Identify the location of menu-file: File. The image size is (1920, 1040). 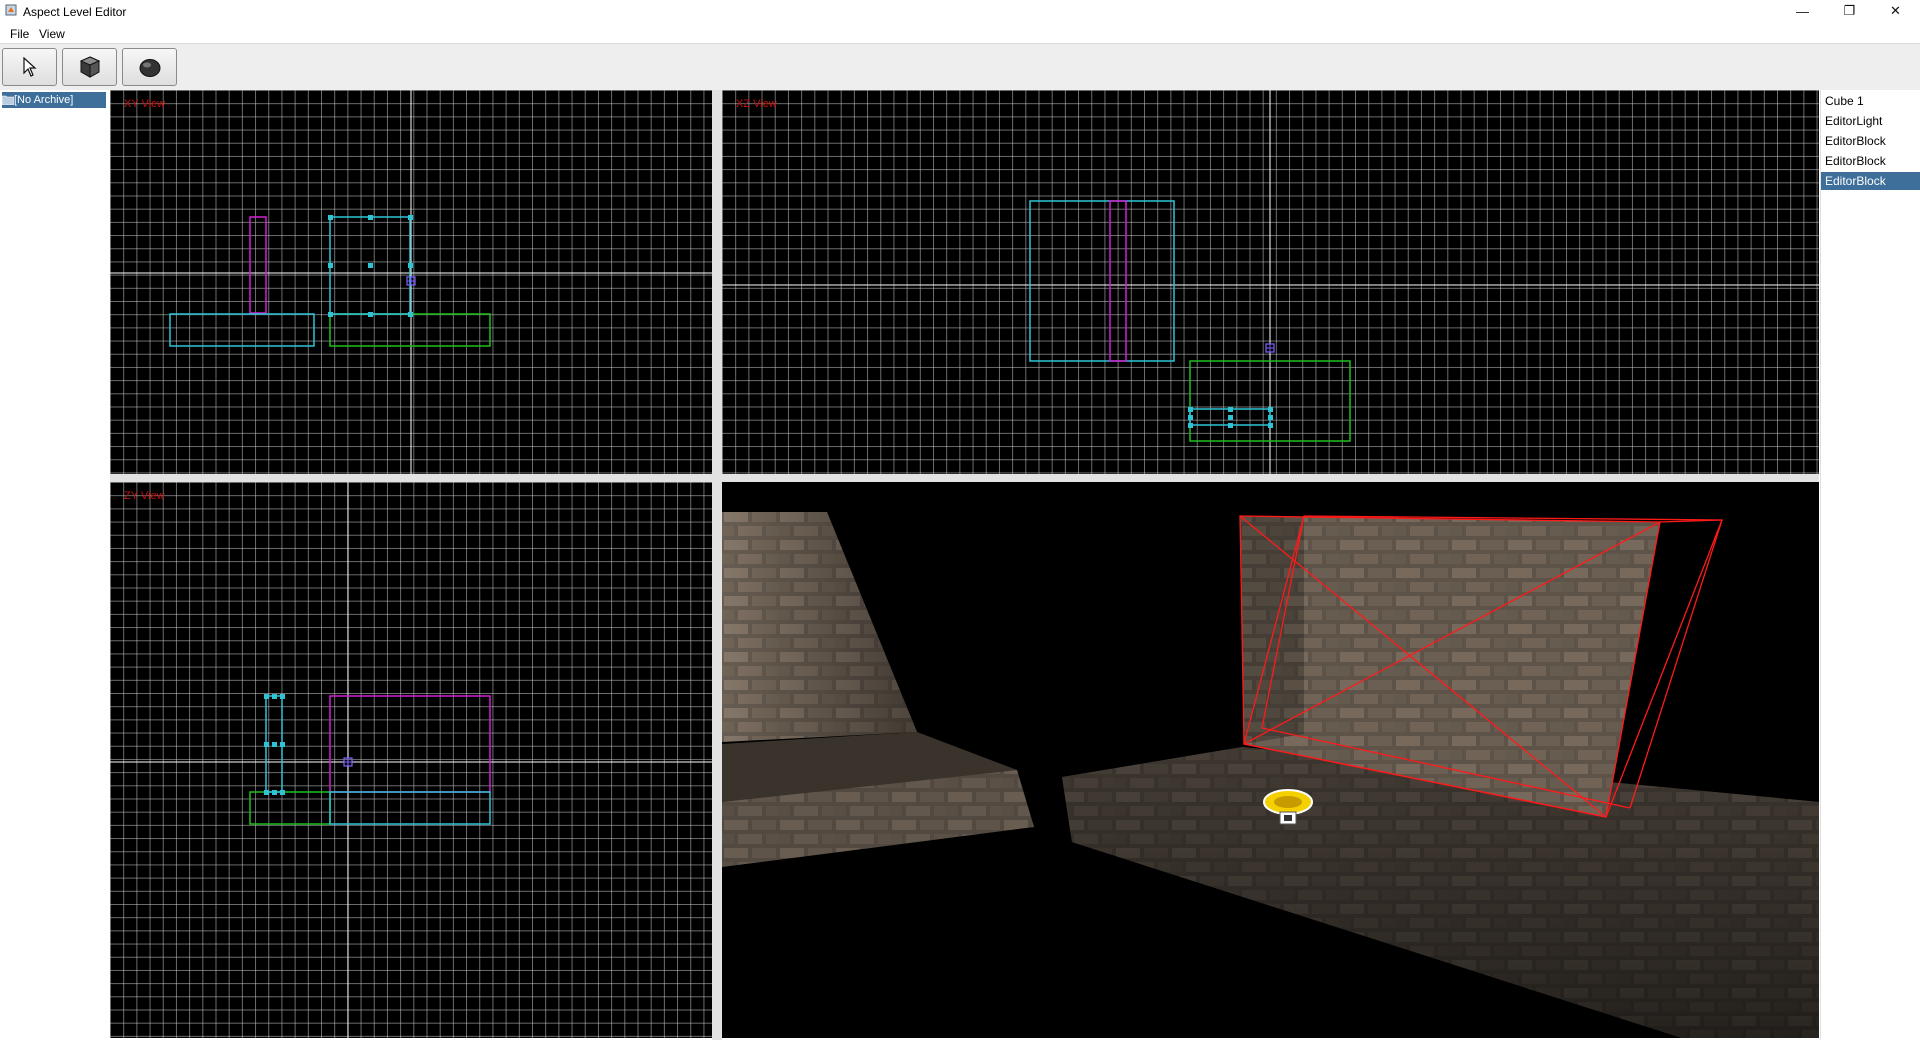
(19, 34).